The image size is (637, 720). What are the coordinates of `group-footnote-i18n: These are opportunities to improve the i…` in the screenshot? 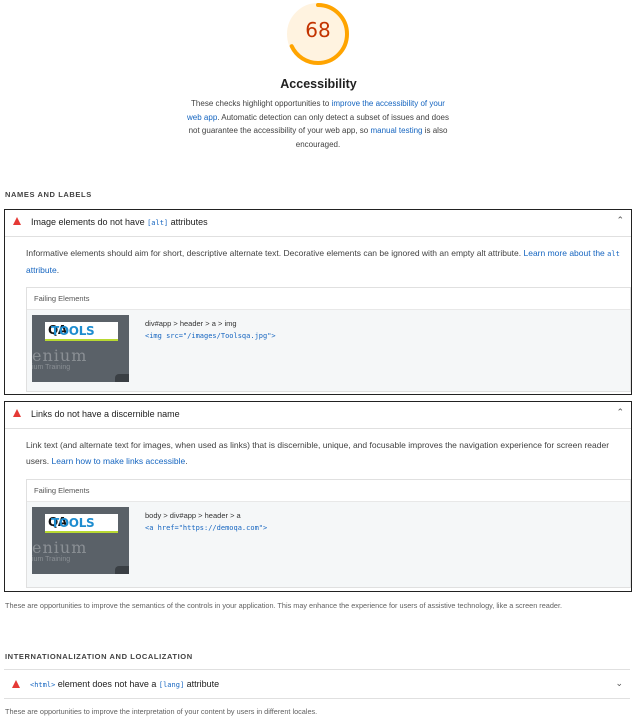 It's located at (161, 711).